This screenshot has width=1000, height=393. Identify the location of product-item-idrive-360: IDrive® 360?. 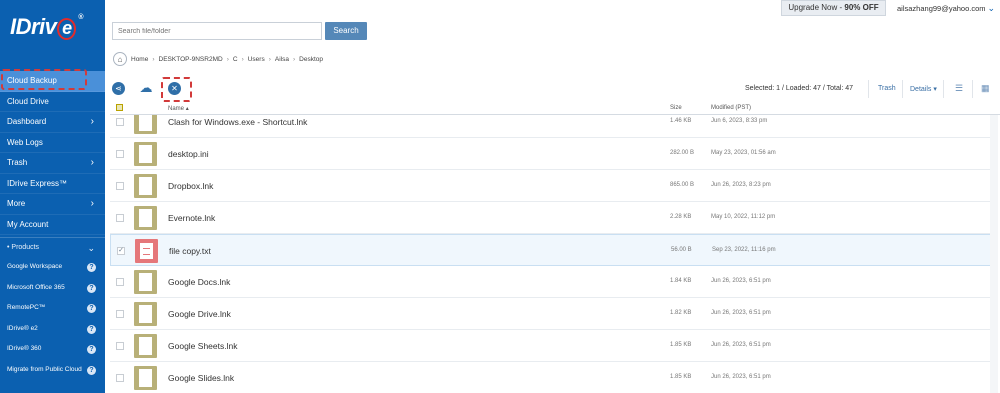
(52, 349).